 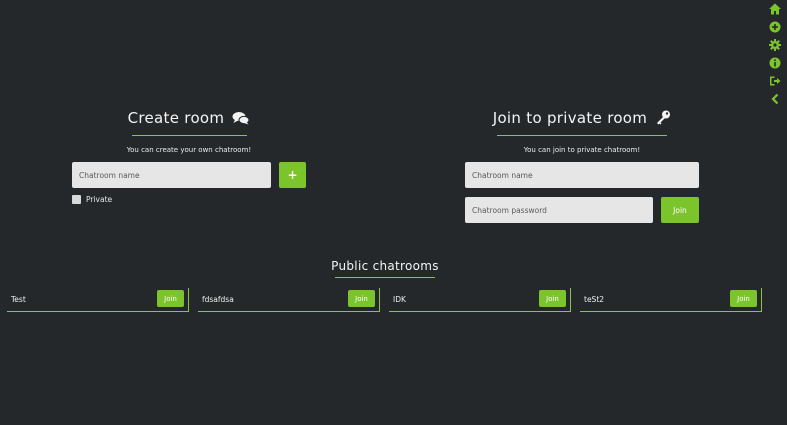 I want to click on create-room-subtitle: You can create your own chatroom!, so click(x=189, y=150).